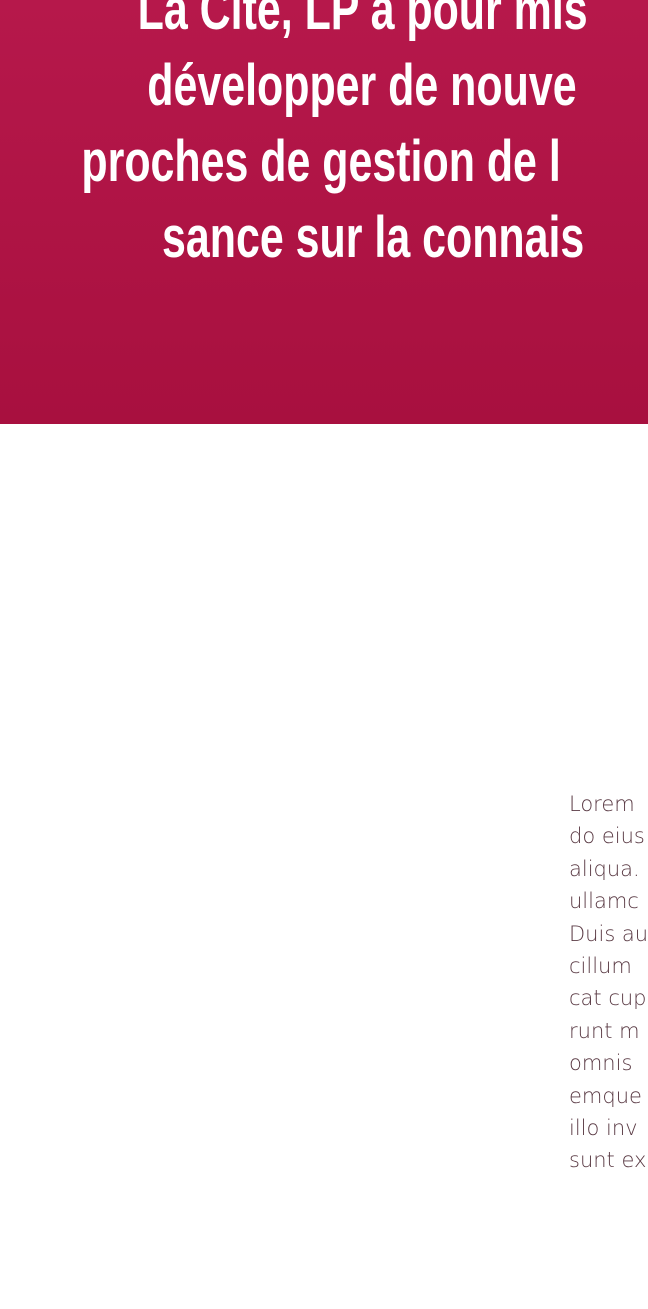  Describe the element at coordinates (362, 85) in the screenshot. I see `hero-title-line: développer de nouve` at that location.